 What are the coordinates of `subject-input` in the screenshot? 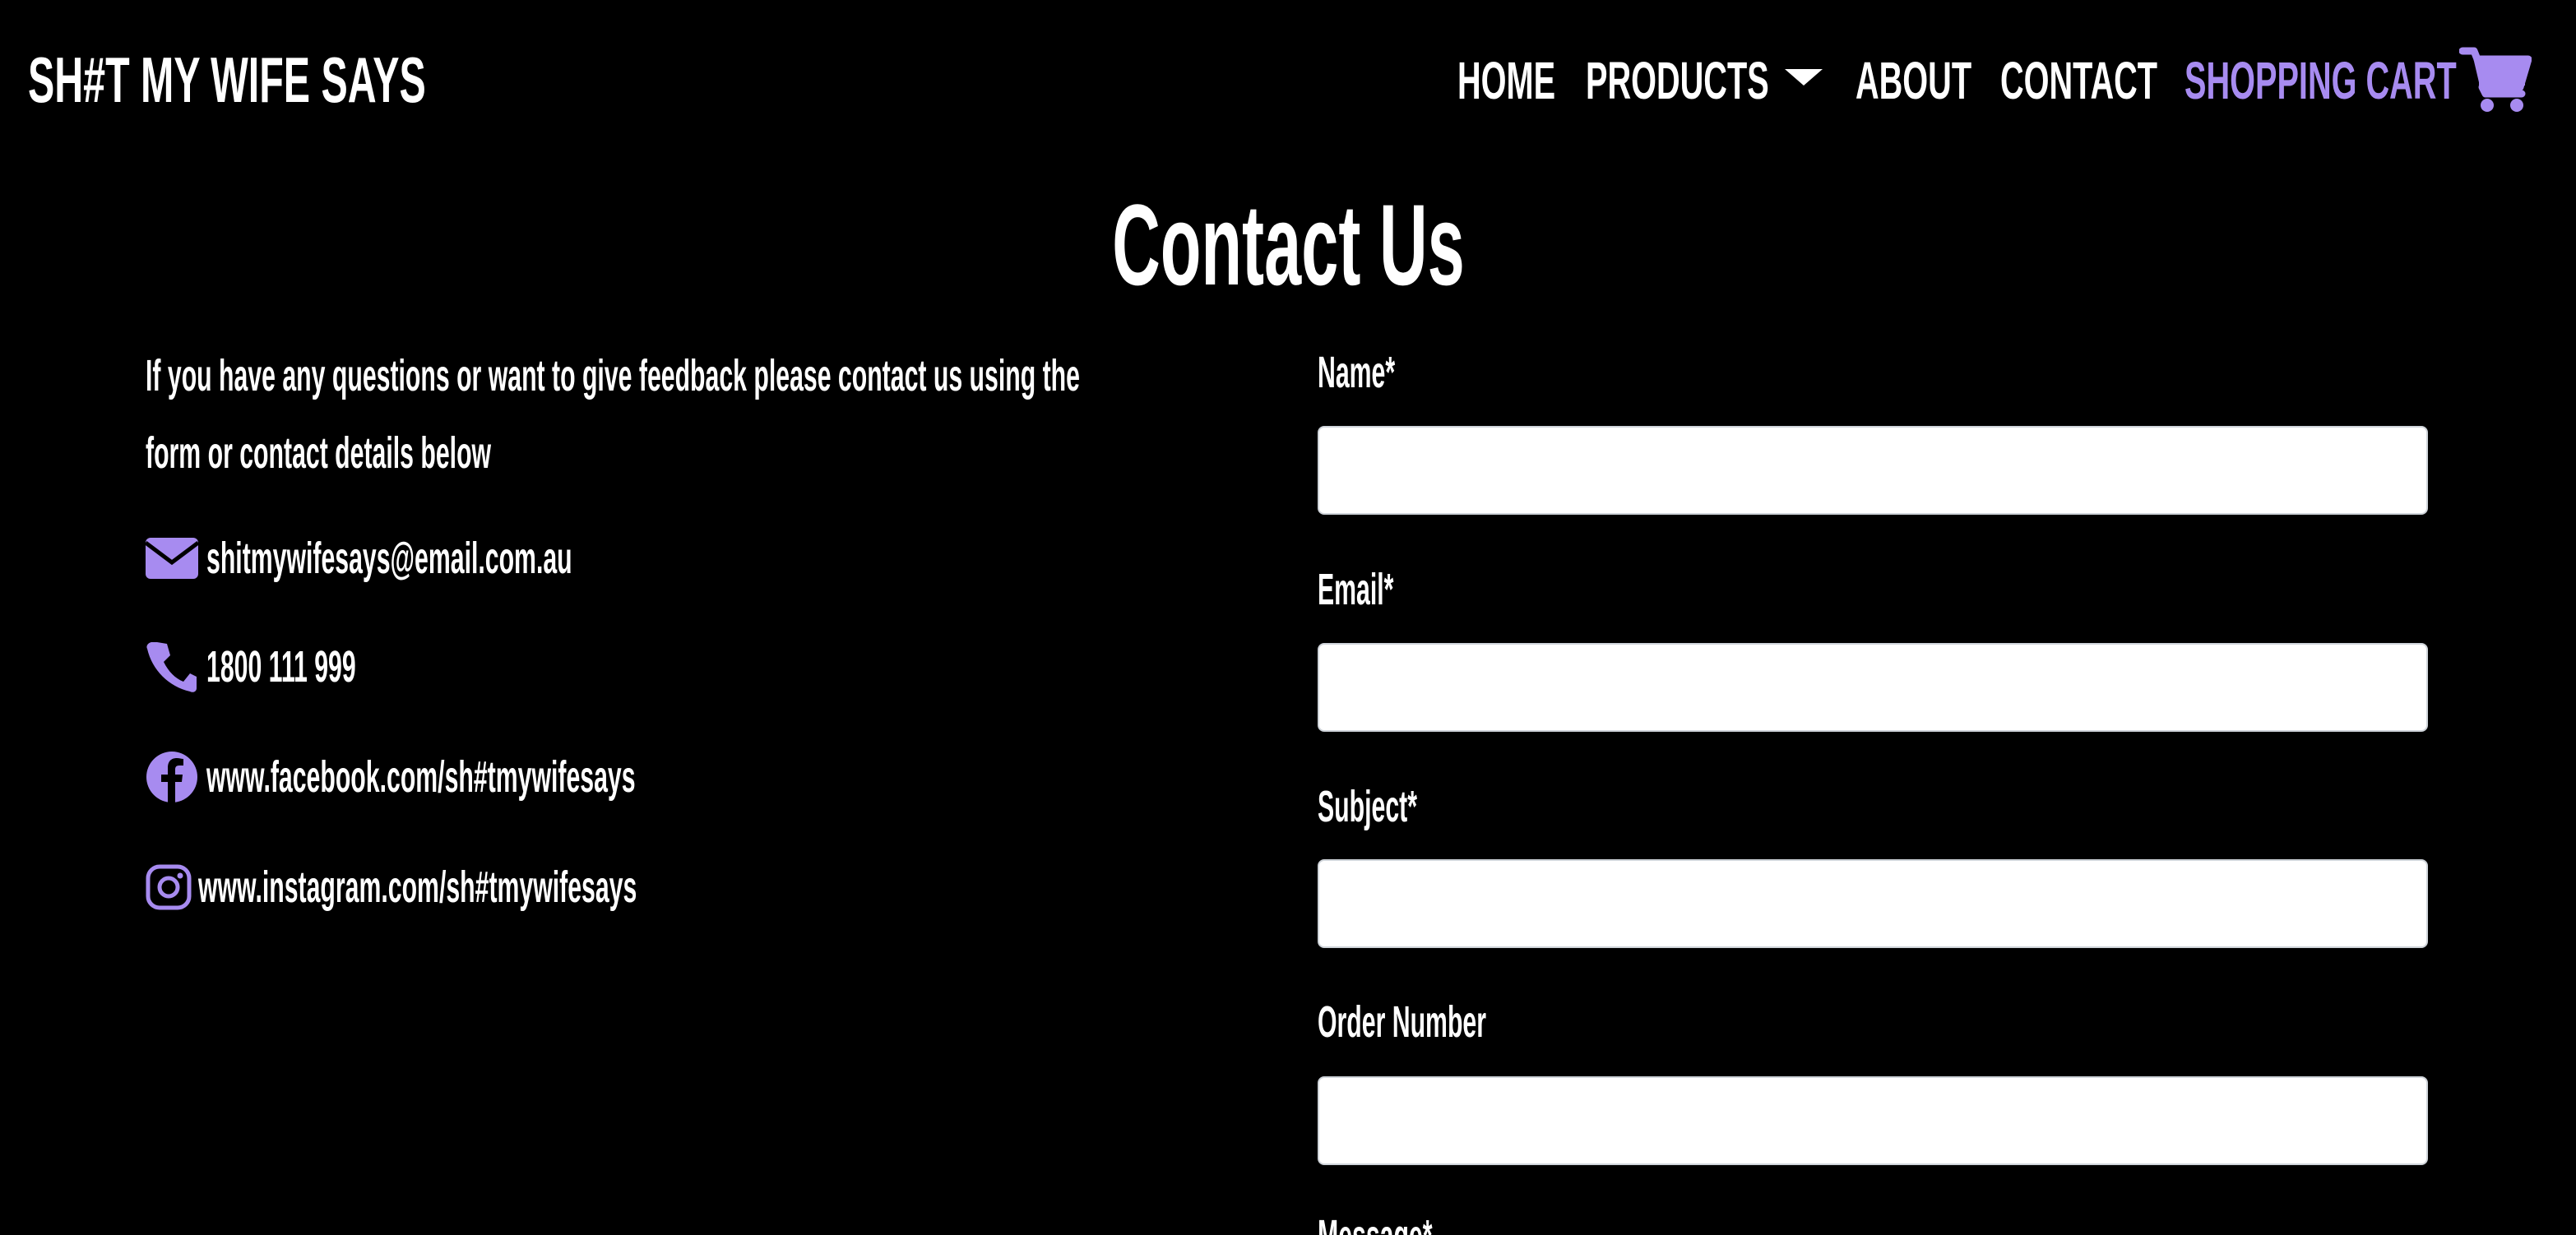 It's located at (1873, 904).